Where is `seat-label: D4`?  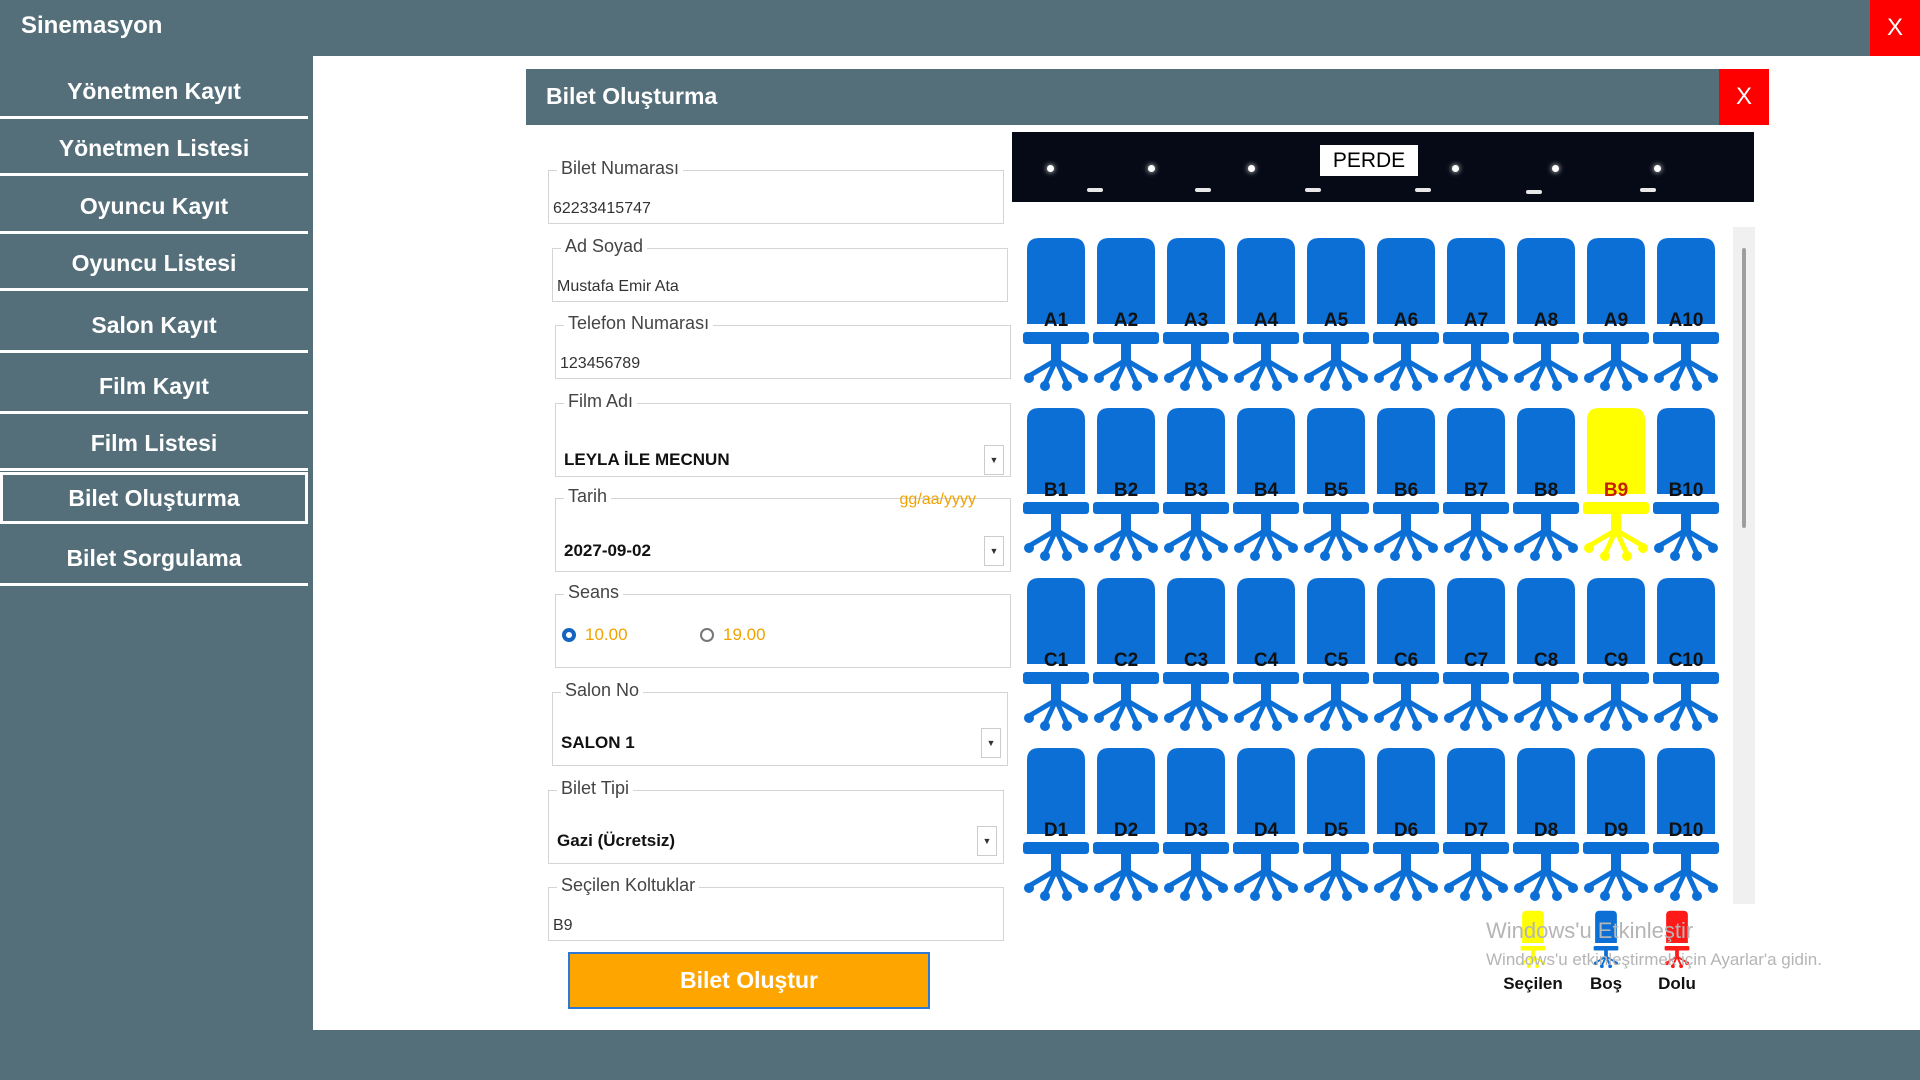 seat-label: D4 is located at coordinates (1266, 830).